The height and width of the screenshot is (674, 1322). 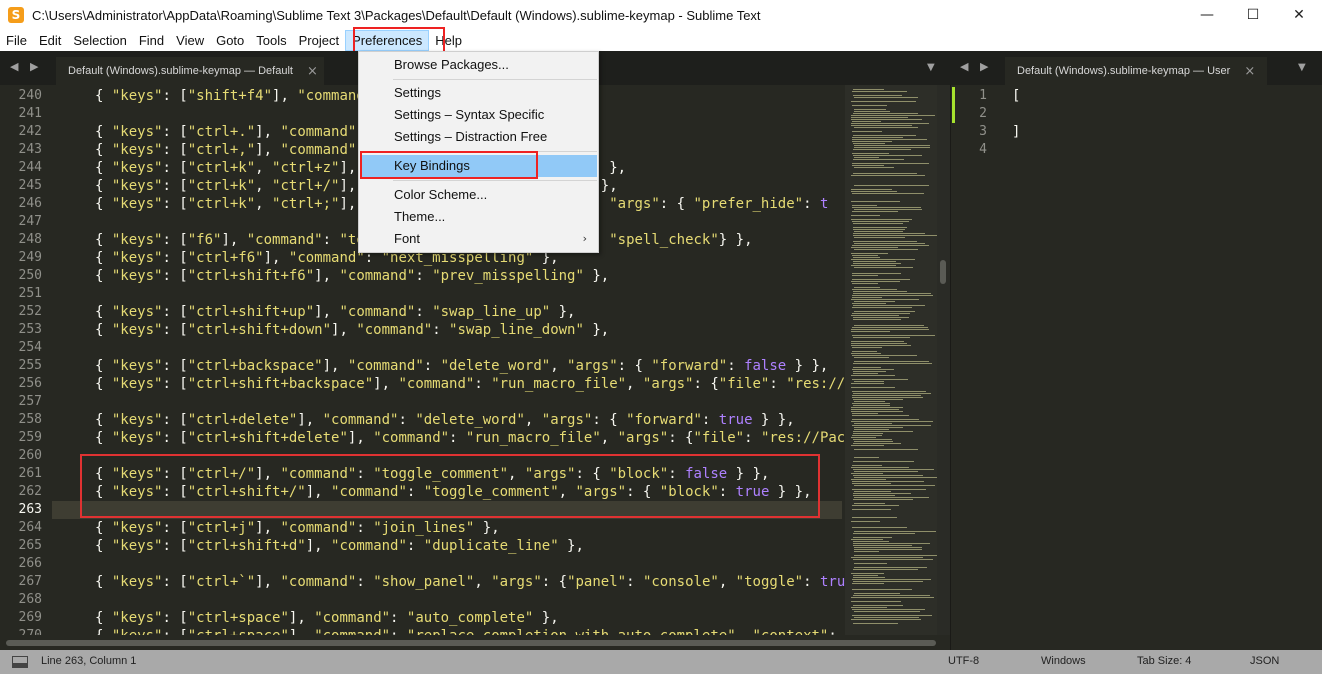 I want to click on menu-item-settings: Settings, so click(x=478, y=93).